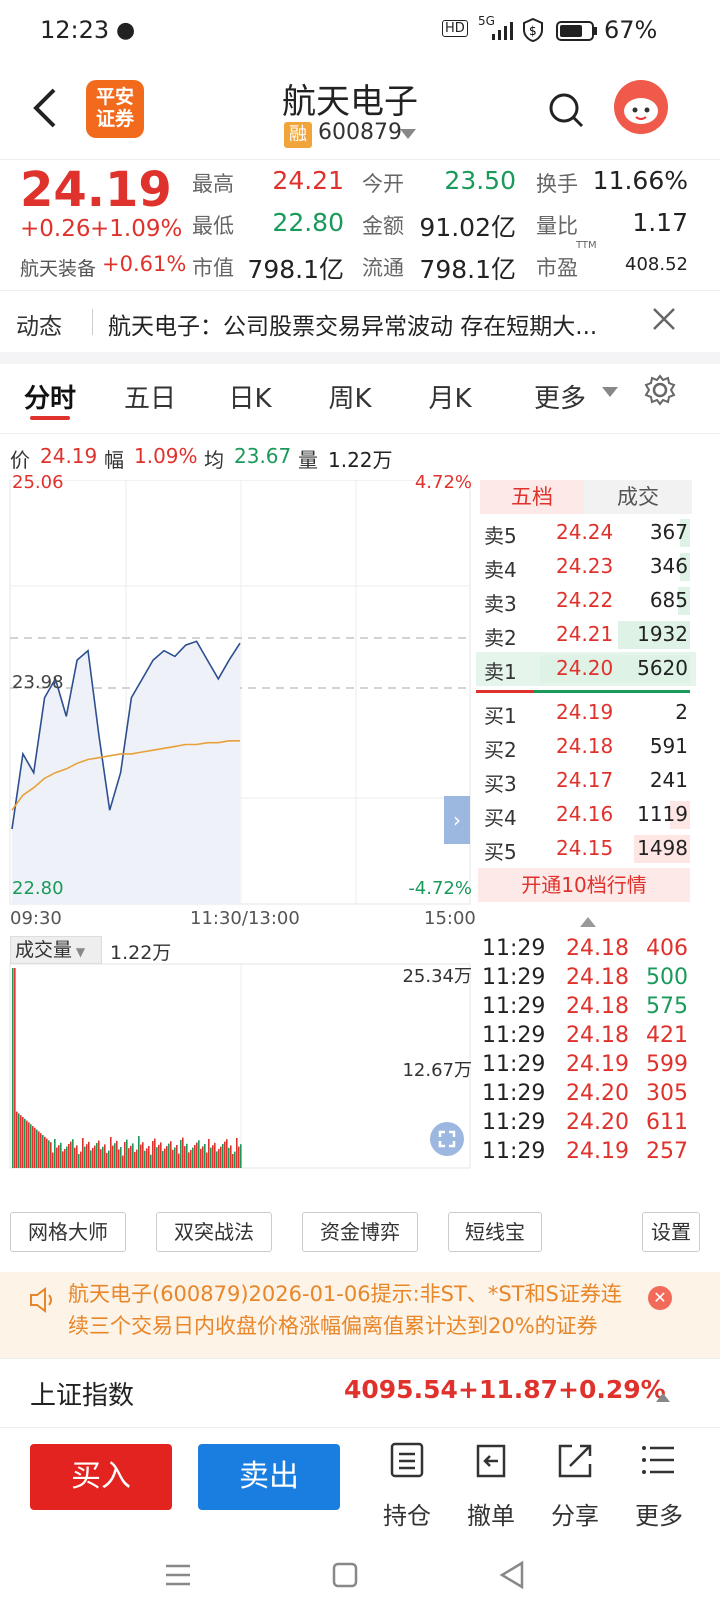 Image resolution: width=720 pixels, height=1612 pixels. Describe the element at coordinates (566, 112) in the screenshot. I see `search-icon` at that location.